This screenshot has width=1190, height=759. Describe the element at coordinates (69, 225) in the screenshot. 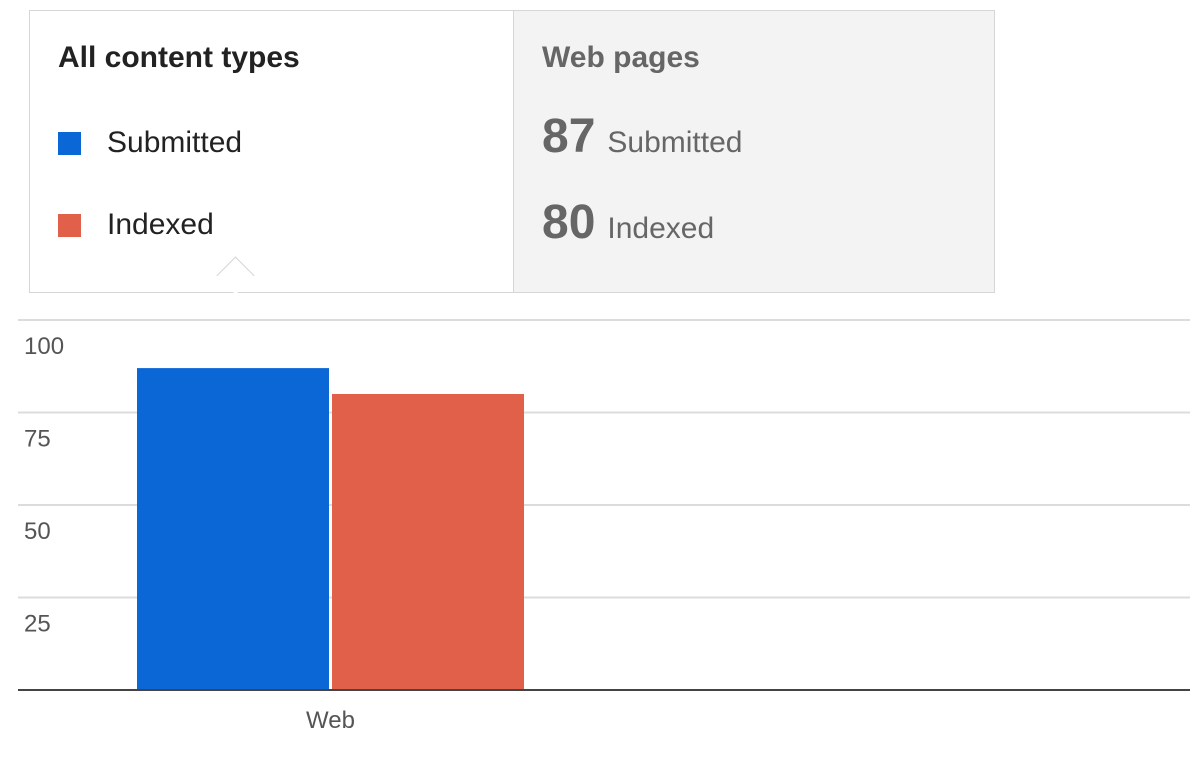

I see `indexed-swatch` at that location.